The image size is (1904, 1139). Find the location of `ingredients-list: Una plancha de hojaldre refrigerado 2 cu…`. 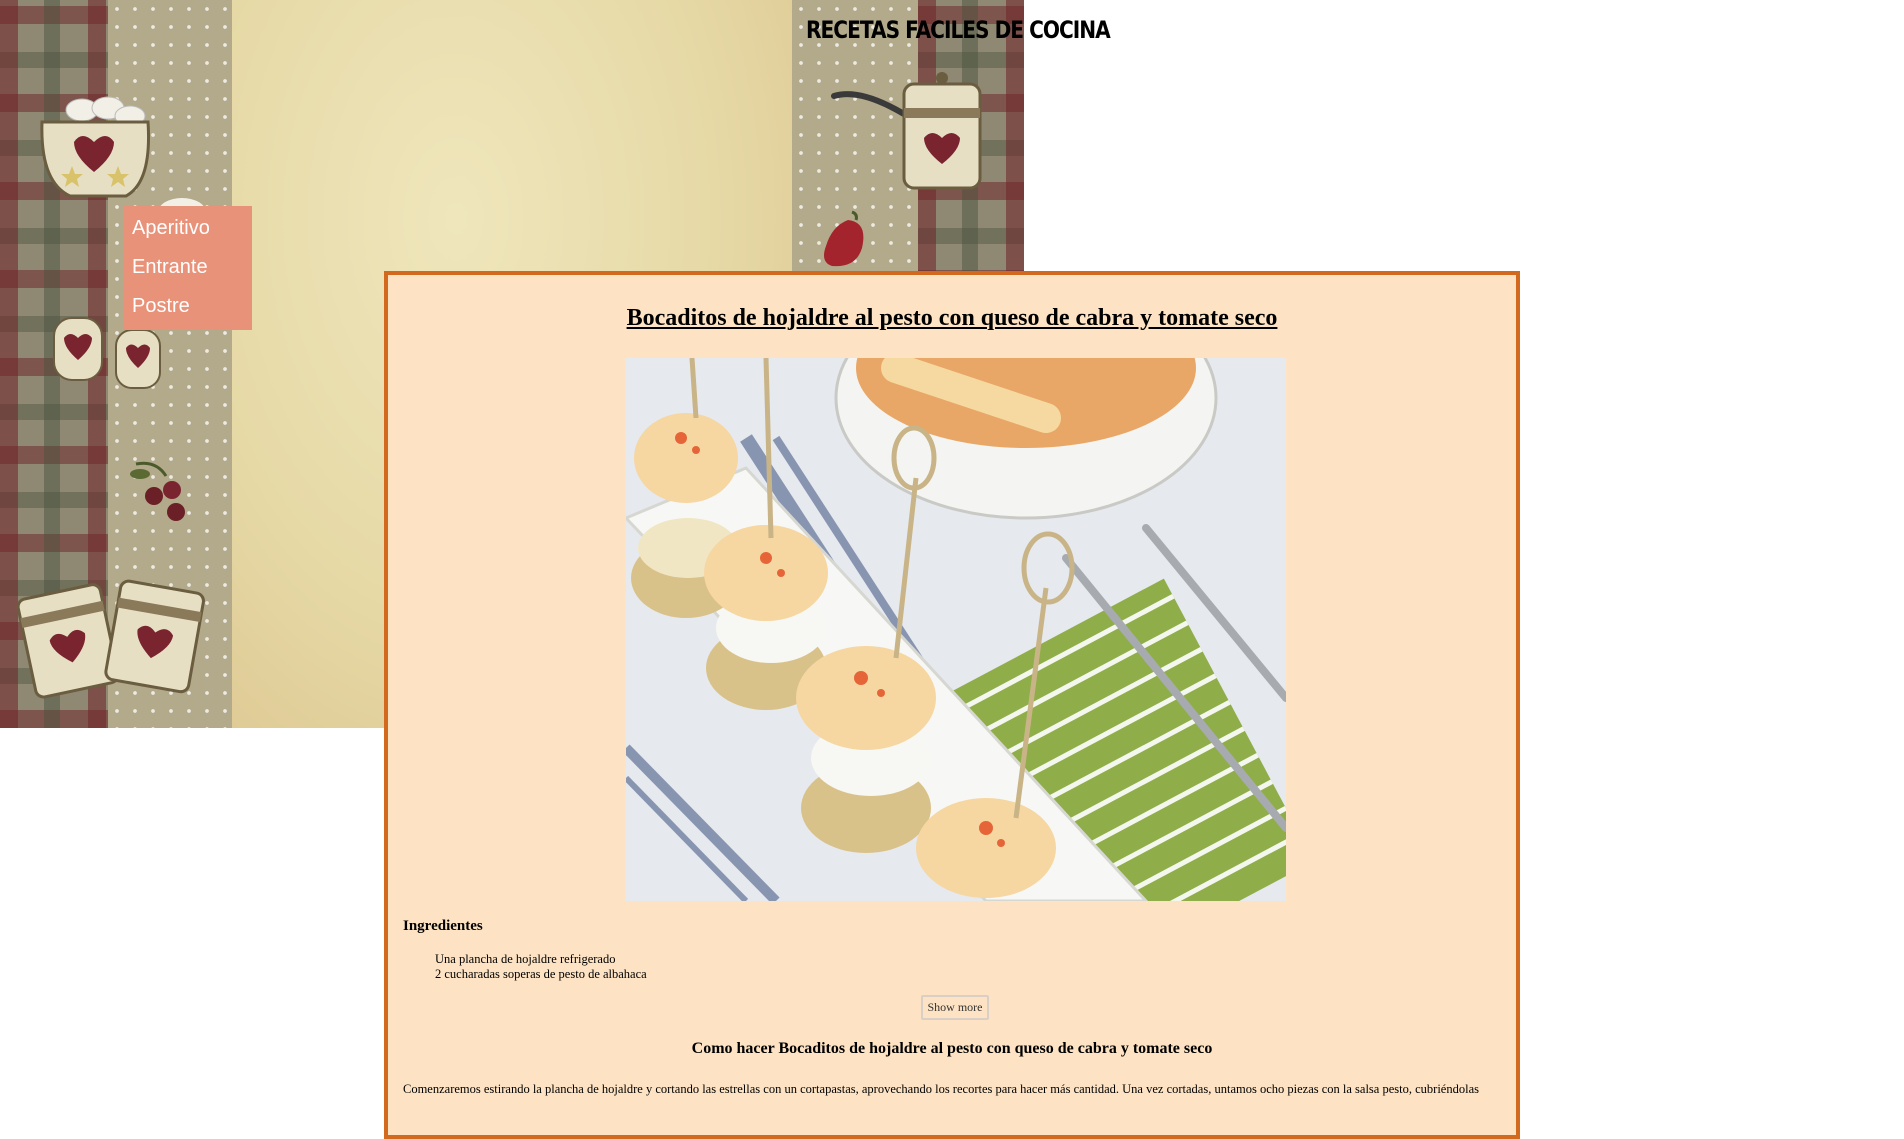

ingredients-list: Una plancha de hojaldre refrigerado 2 cu… is located at coordinates (541, 967).